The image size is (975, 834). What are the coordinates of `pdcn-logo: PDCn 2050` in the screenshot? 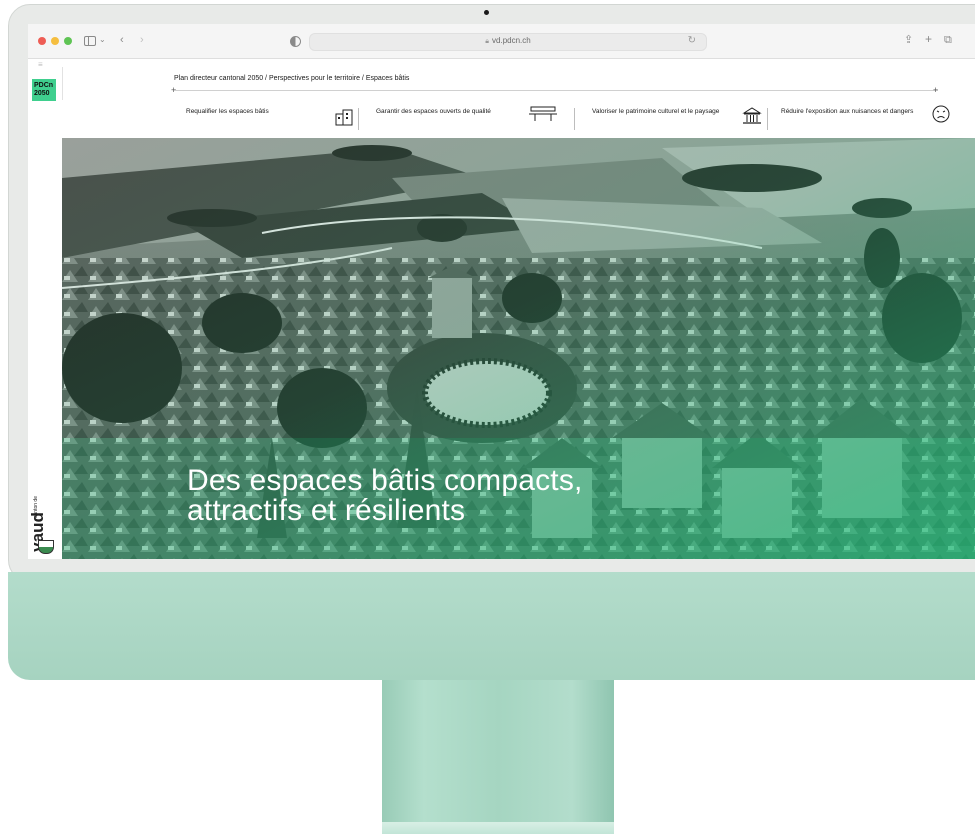 It's located at (44, 90).